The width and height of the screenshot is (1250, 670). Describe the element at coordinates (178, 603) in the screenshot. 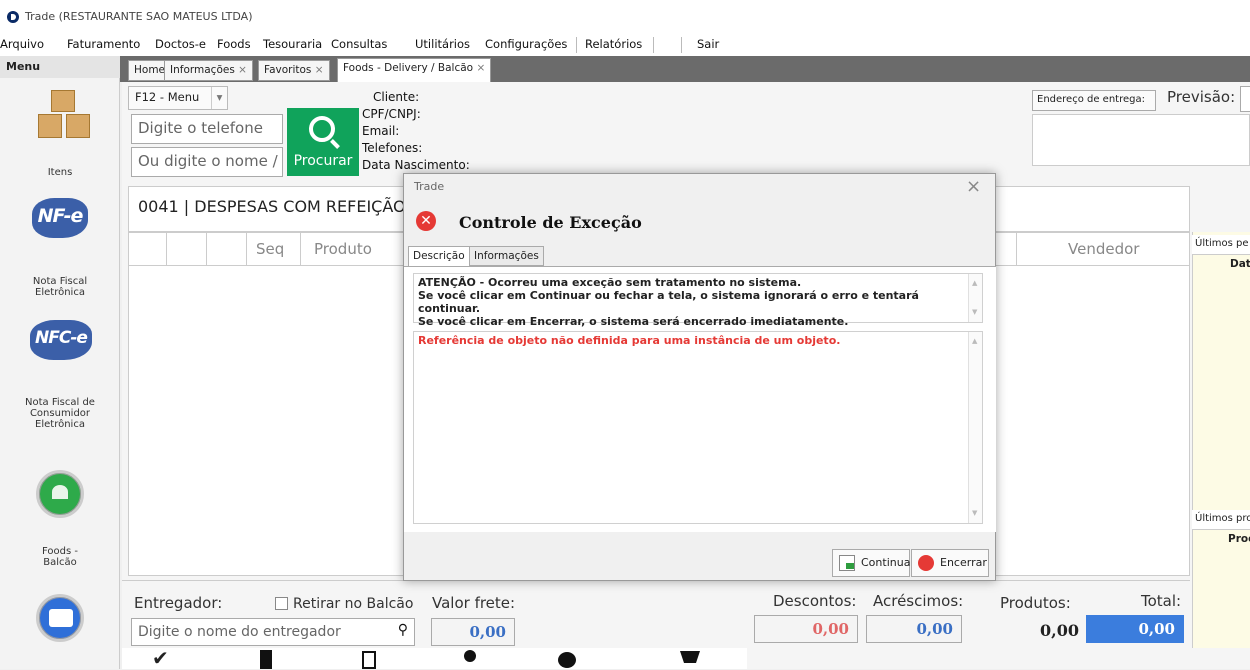

I see `deliverer-label: Entregador:` at that location.